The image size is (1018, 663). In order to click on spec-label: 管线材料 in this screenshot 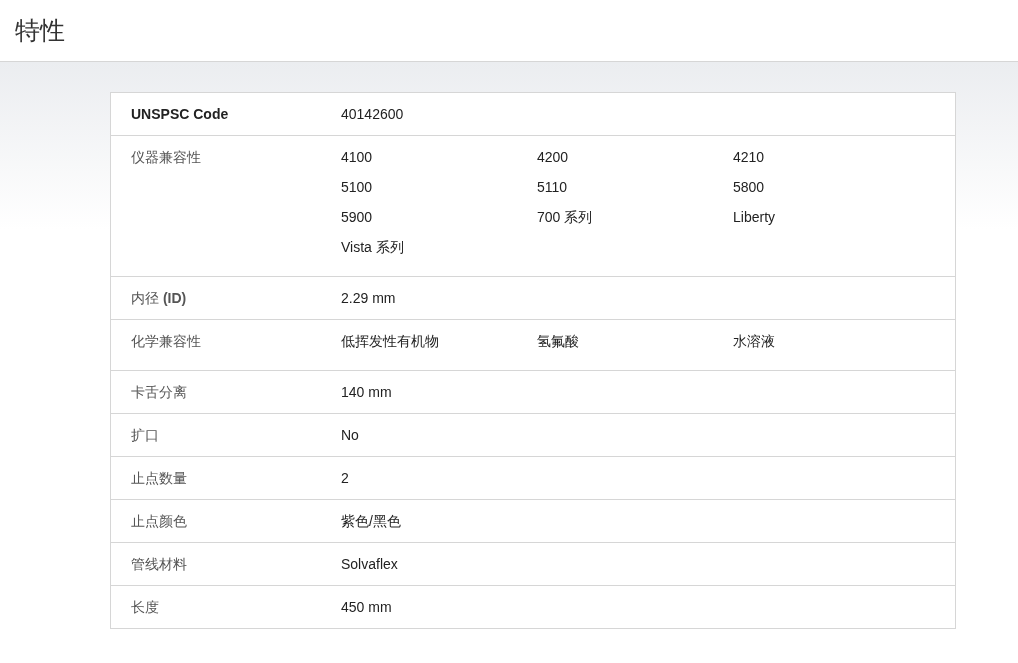, I will do `click(159, 564)`.